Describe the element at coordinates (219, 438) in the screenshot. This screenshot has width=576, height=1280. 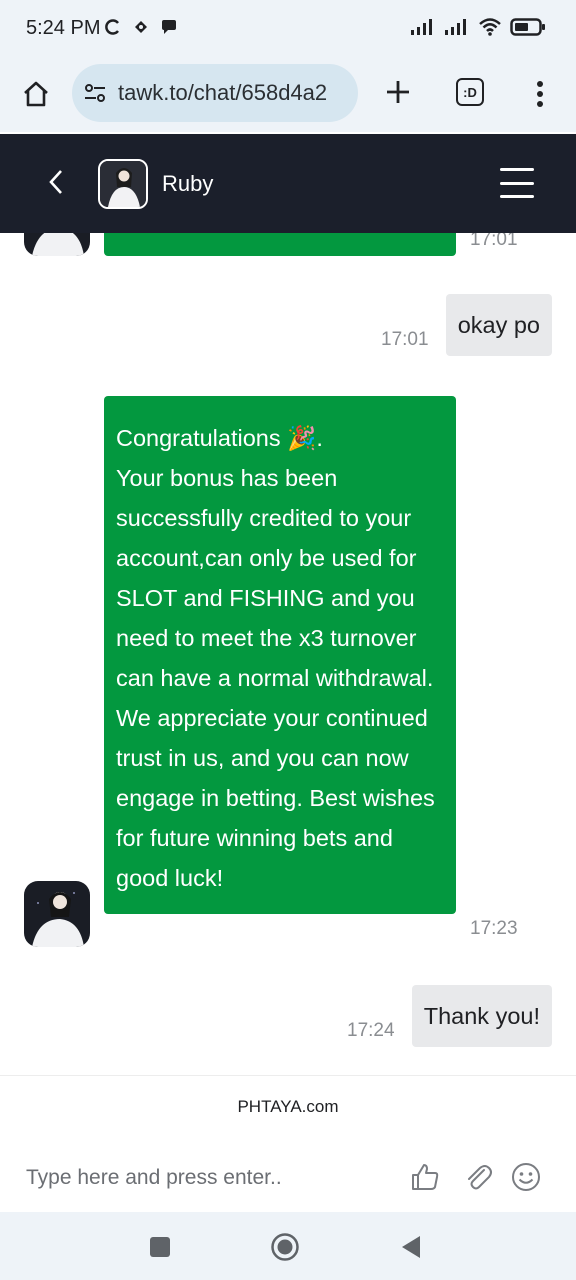
I see `agent-message-text-line1: Congratulations 🎉.` at that location.